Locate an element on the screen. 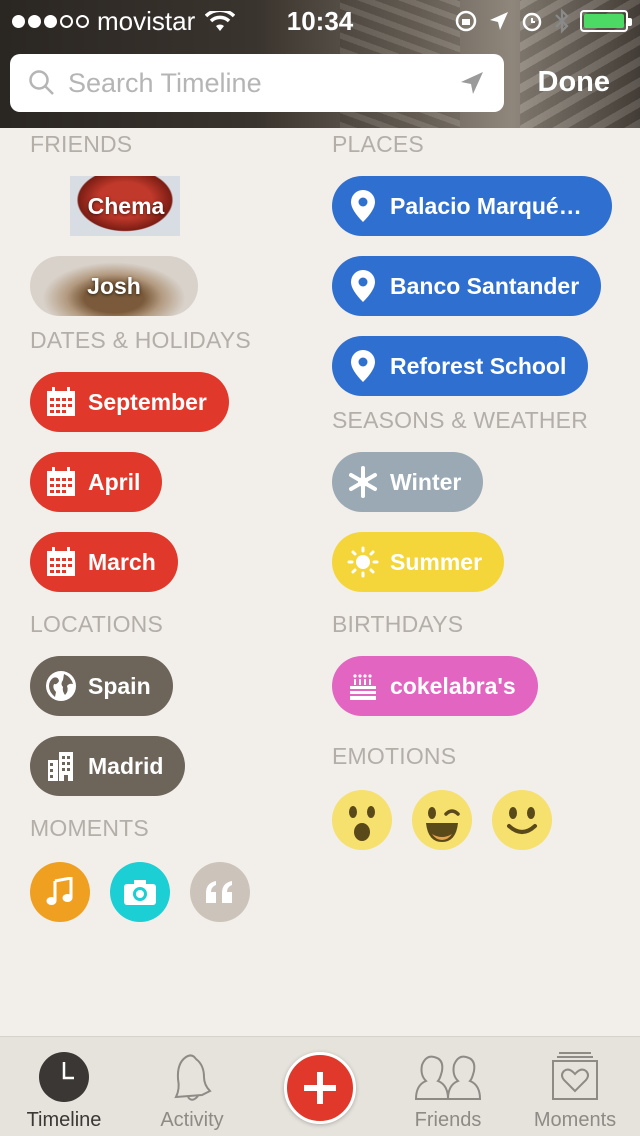  date-label: April is located at coordinates (114, 481).